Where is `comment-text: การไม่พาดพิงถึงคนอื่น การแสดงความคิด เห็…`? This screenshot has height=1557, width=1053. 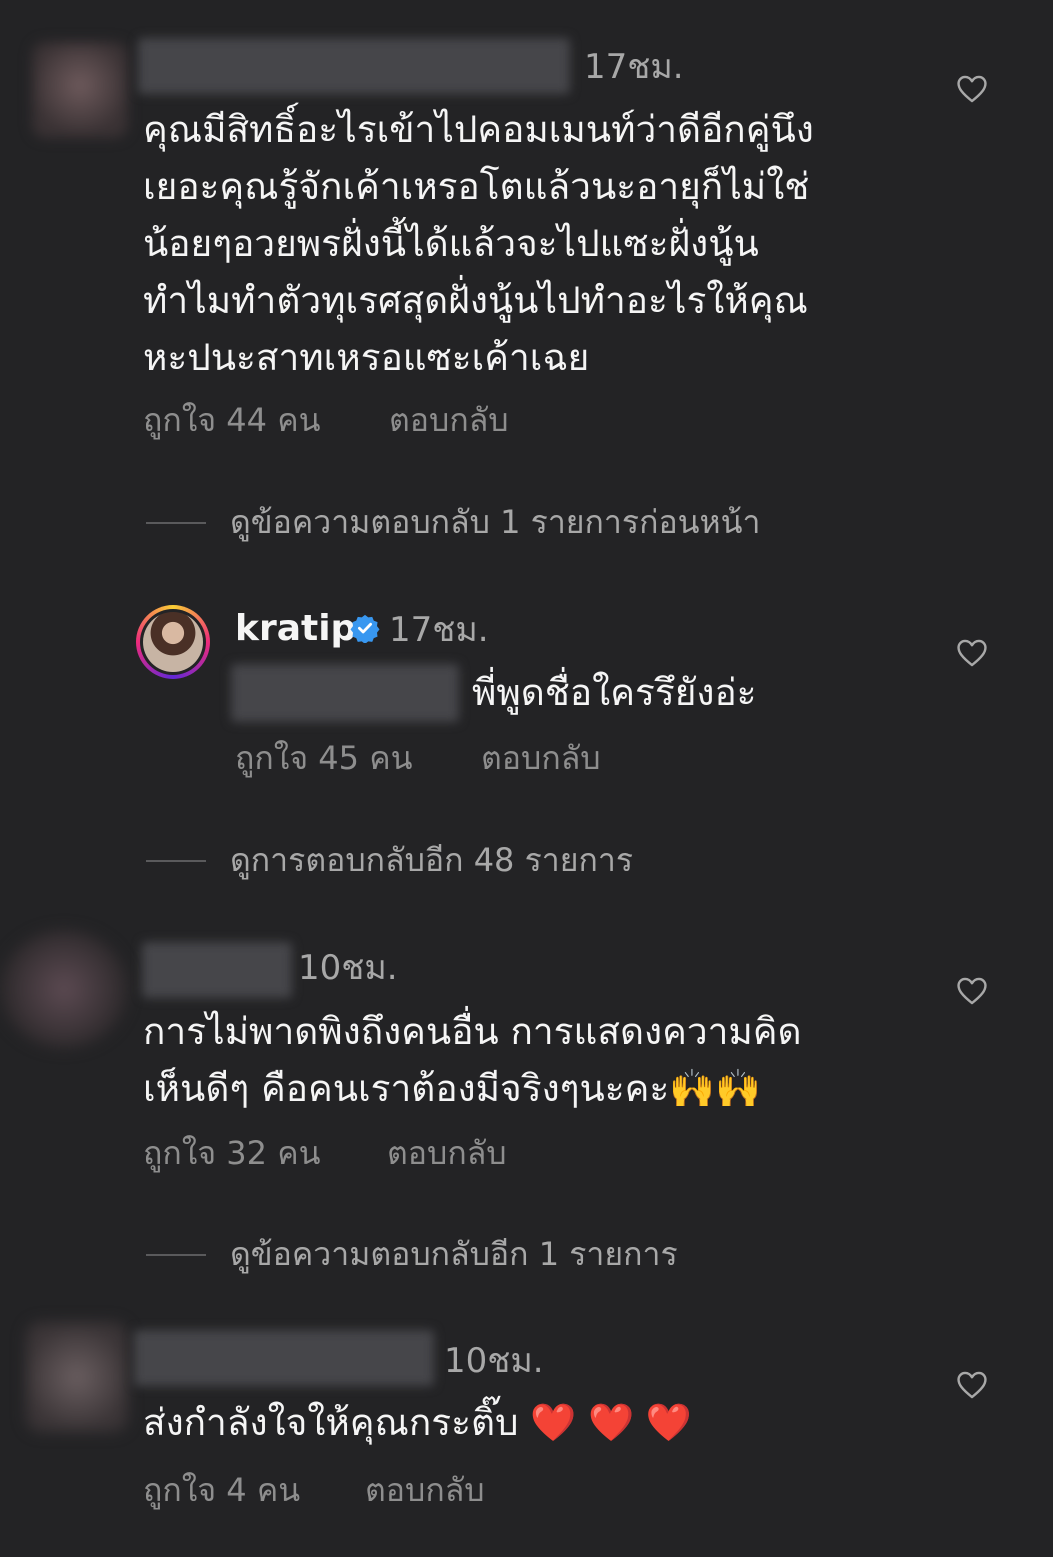
comment-text: การไม่พาดพิงถึงคนอื่น การแสดงความคิด เห็… is located at coordinates (472, 1060).